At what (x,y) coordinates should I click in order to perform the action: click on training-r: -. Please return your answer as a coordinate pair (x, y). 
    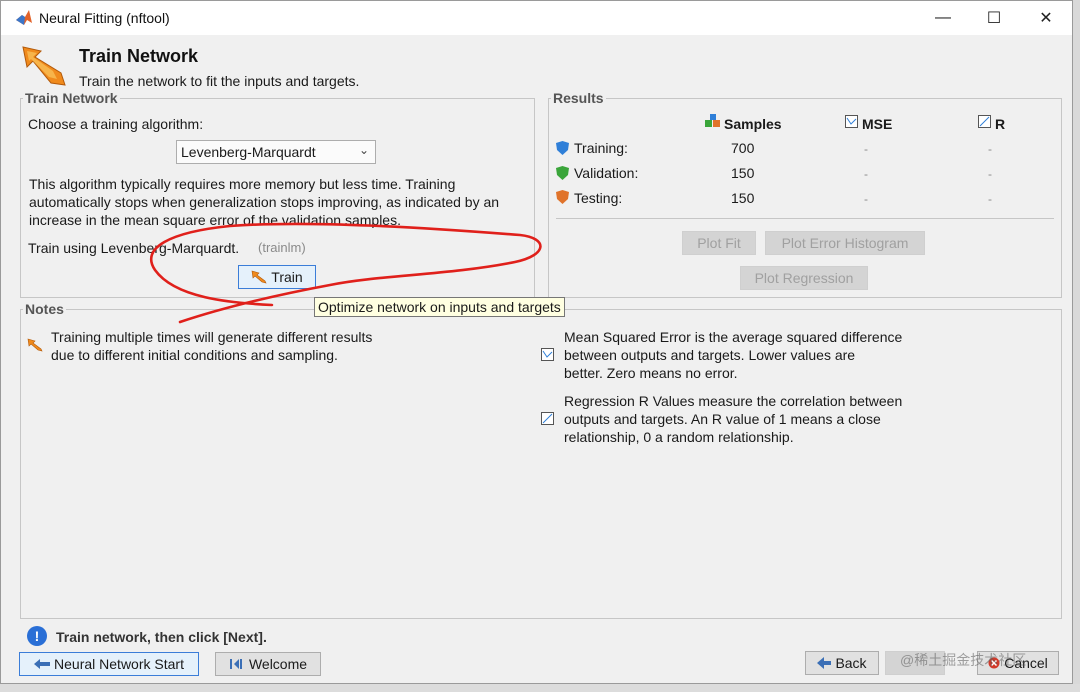
    Looking at the image, I should click on (990, 149).